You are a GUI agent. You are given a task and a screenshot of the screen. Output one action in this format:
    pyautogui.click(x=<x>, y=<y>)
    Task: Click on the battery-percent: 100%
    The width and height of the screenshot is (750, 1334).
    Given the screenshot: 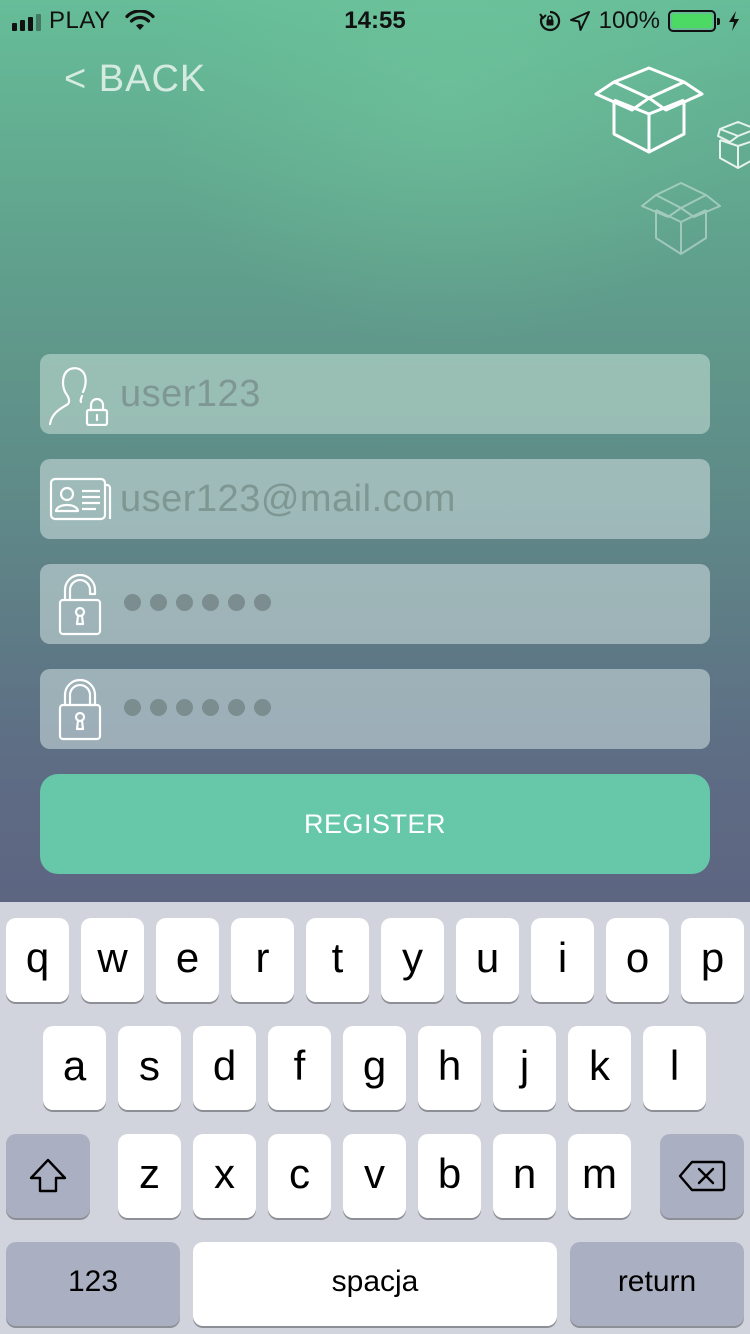 What is the action you would take?
    pyautogui.click(x=629, y=20)
    